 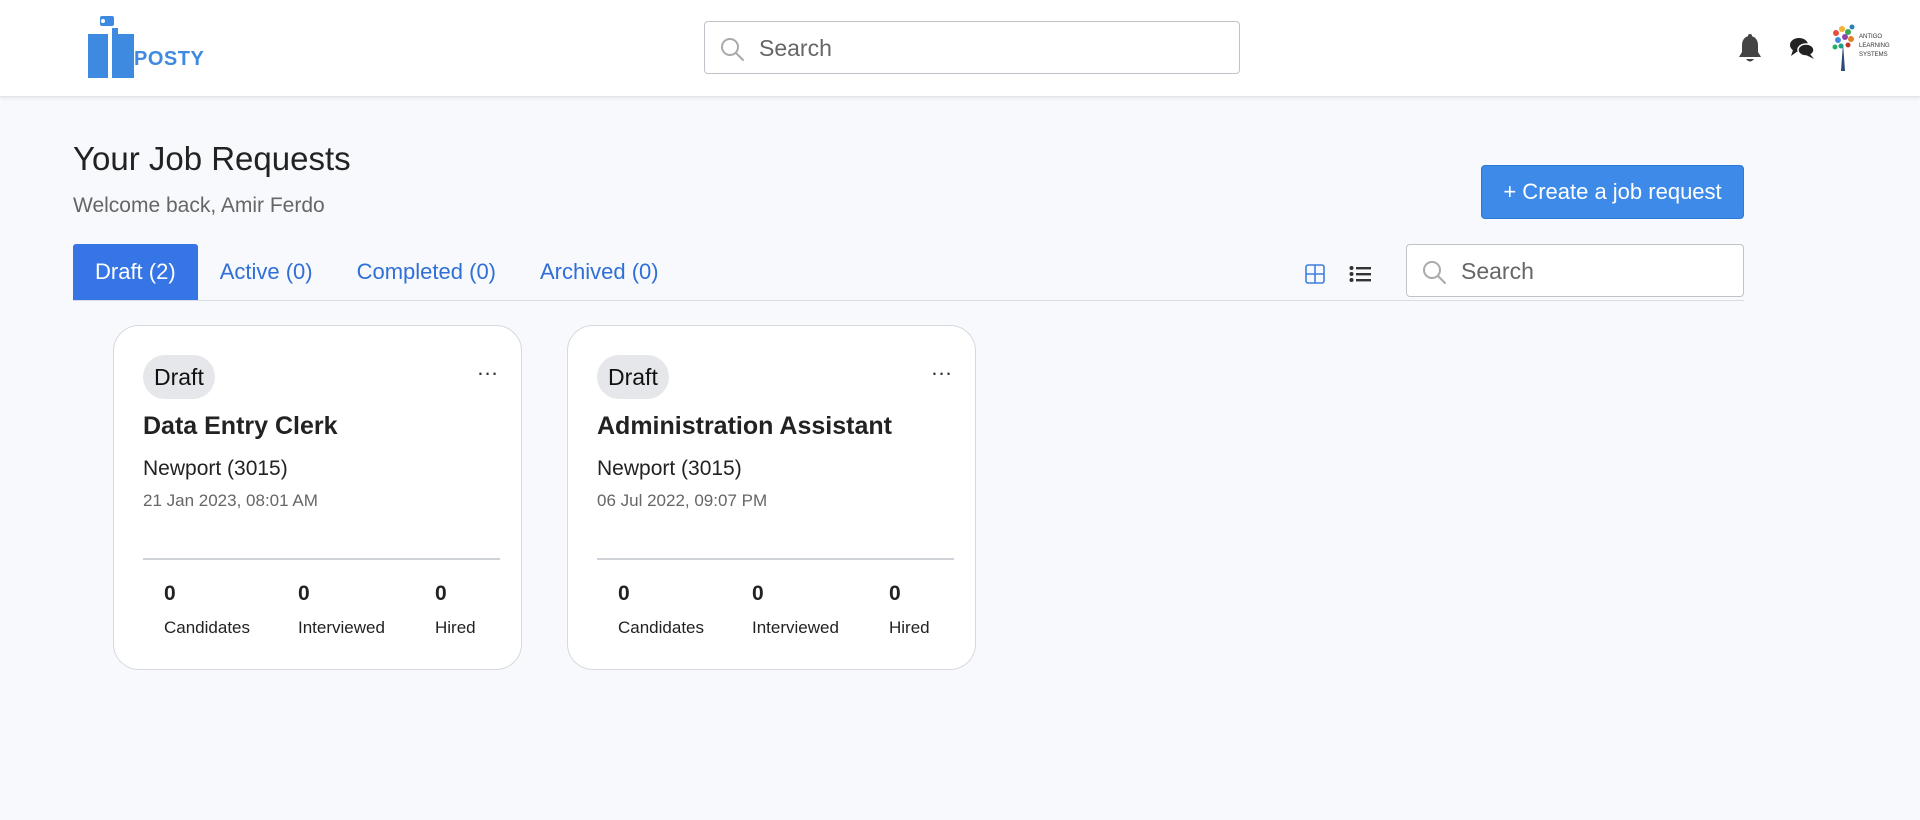 I want to click on brand-logo-text: ANTIGO LEARNING SYSTEMS, so click(x=1874, y=46).